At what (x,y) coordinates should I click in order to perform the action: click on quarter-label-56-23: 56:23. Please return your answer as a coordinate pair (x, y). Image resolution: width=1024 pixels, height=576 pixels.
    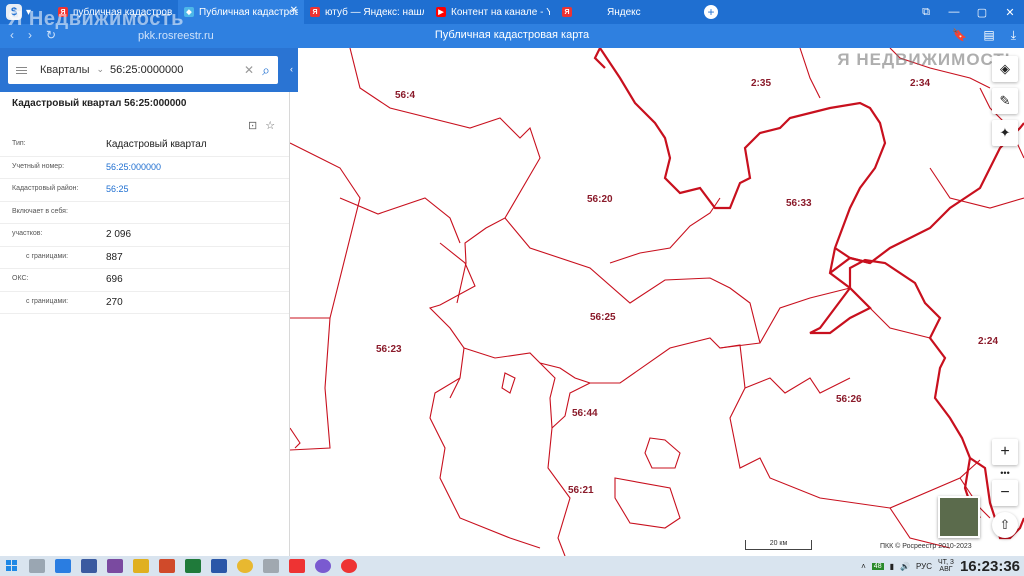
    Looking at the image, I should click on (389, 349).